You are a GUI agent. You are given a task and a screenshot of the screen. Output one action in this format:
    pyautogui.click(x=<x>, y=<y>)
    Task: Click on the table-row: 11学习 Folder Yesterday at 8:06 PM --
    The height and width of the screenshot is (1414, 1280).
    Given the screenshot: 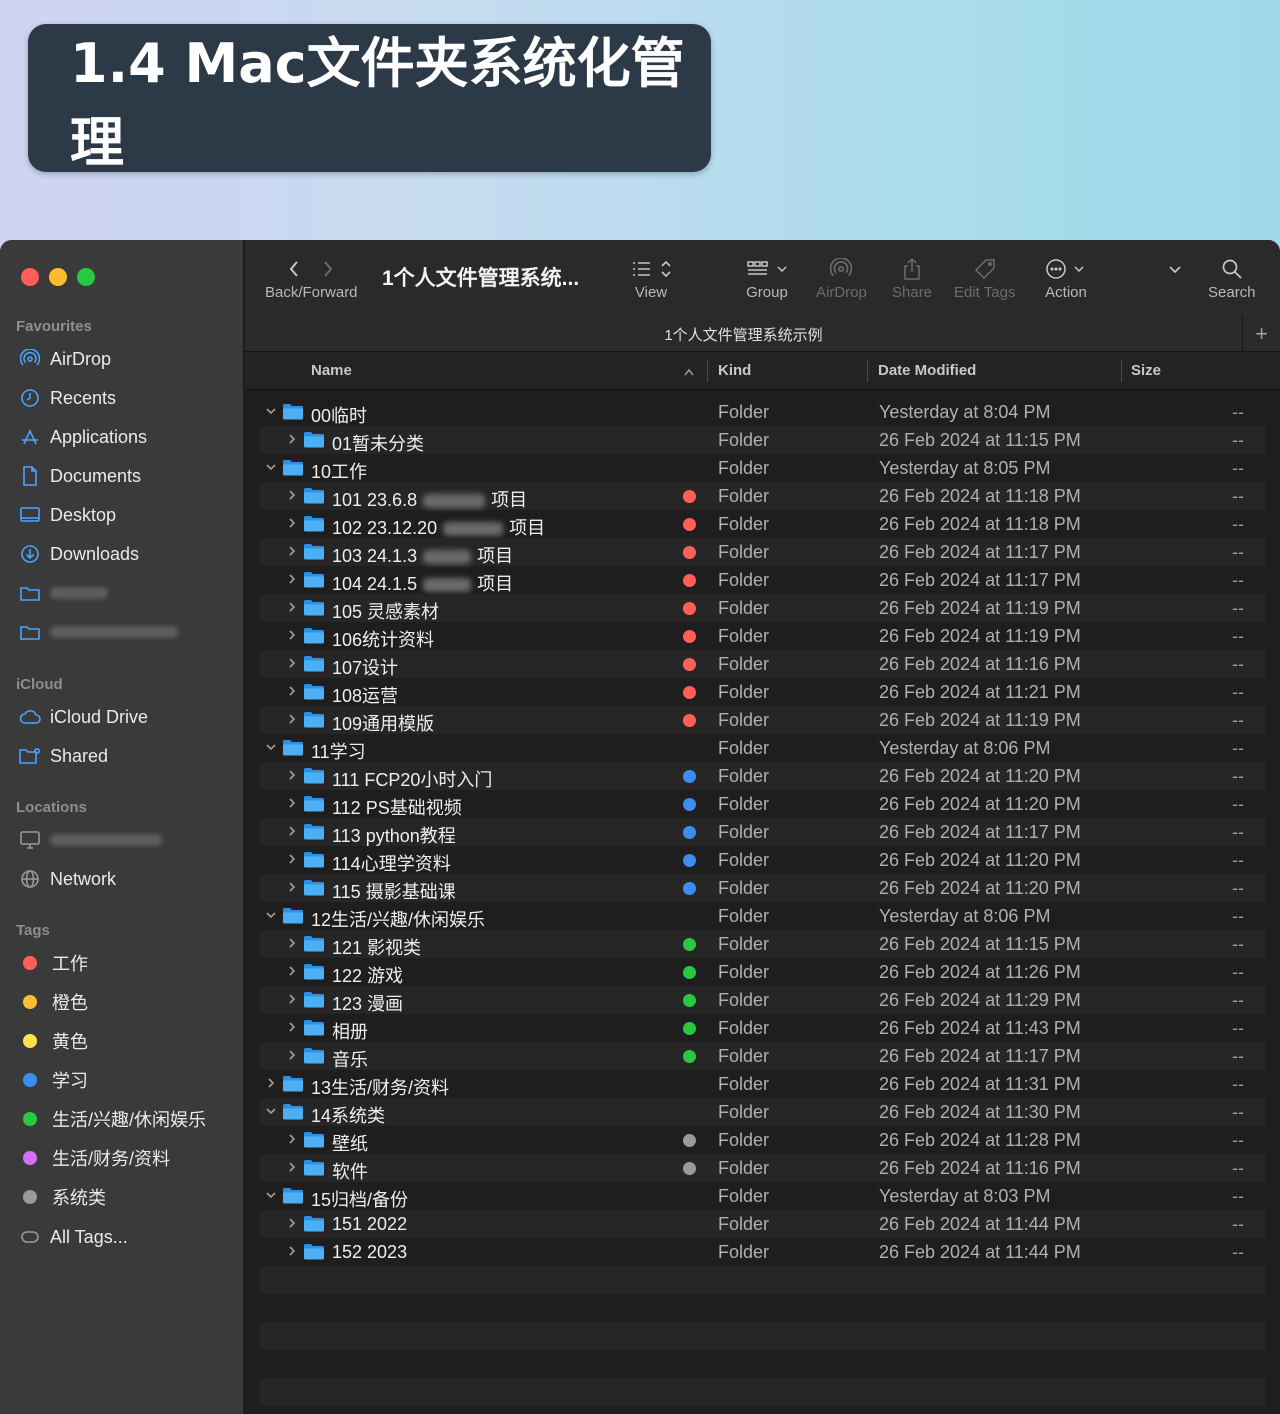 What is the action you would take?
    pyautogui.click(x=763, y=748)
    